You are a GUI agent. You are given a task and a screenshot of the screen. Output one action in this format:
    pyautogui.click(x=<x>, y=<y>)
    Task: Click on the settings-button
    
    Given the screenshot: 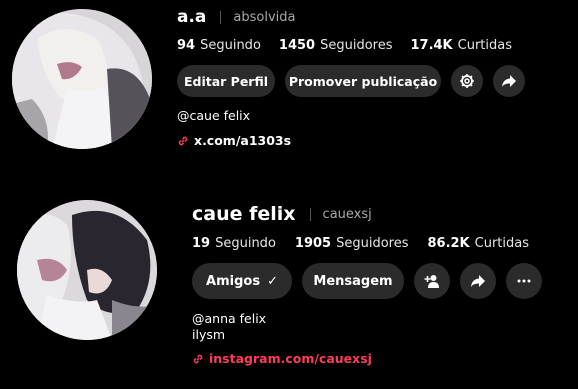 What is the action you would take?
    pyautogui.click(x=467, y=81)
    